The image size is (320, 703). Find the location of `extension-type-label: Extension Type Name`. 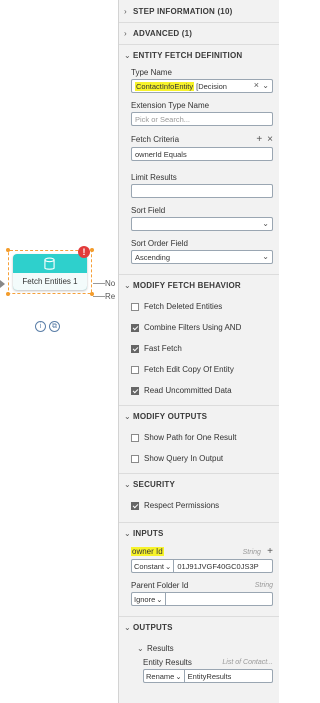

extension-type-label: Extension Type Name is located at coordinates (170, 105).